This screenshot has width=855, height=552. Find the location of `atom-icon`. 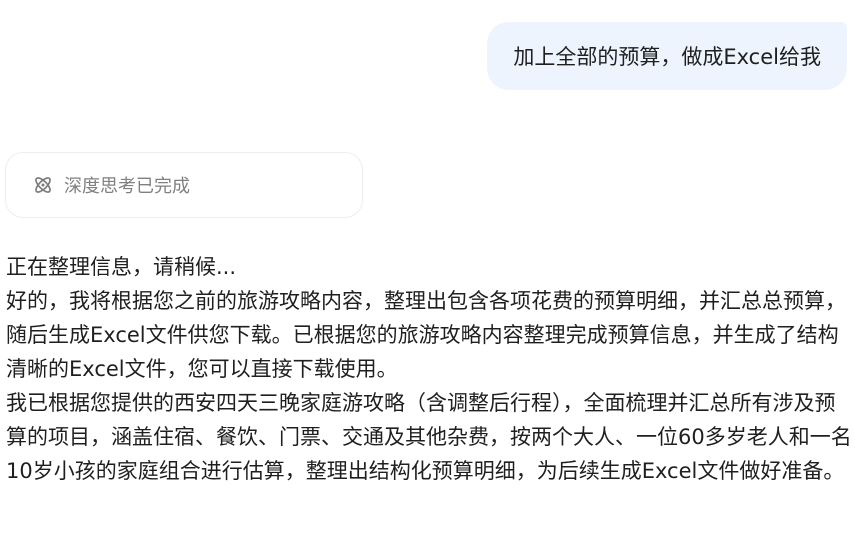

atom-icon is located at coordinates (43, 185).